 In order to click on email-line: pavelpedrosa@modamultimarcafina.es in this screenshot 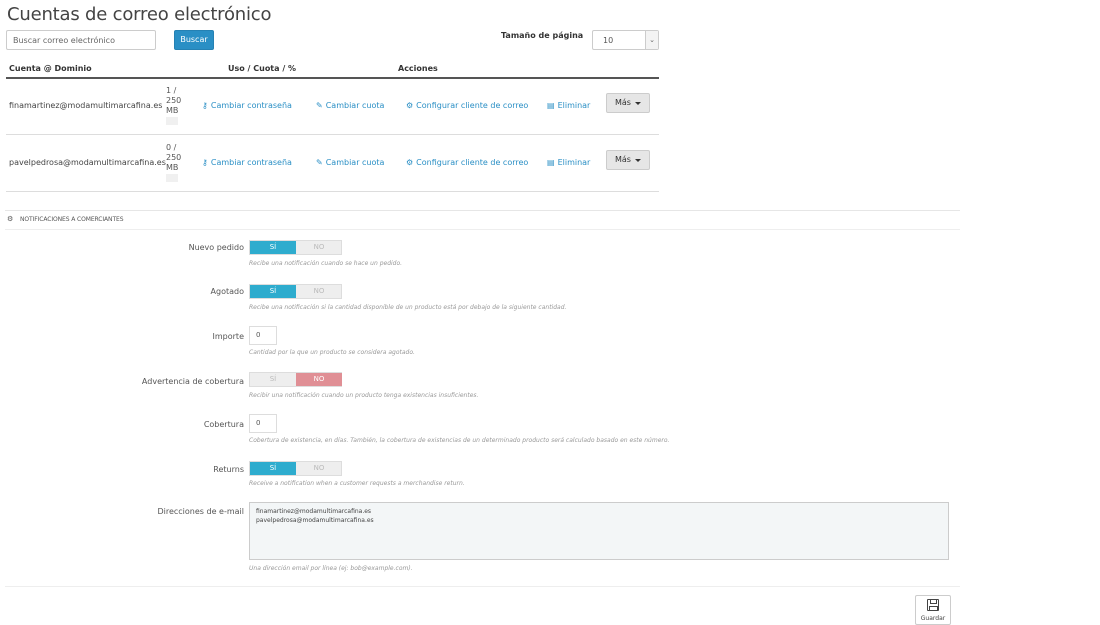, I will do `click(315, 520)`.